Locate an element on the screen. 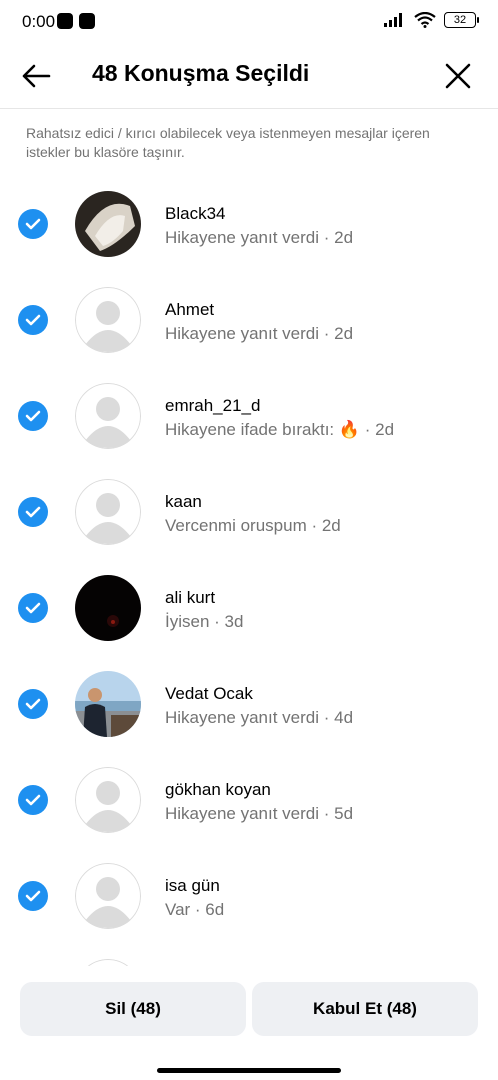  message-preview: Hikayene yanıt verdi · 5d is located at coordinates (259, 813).